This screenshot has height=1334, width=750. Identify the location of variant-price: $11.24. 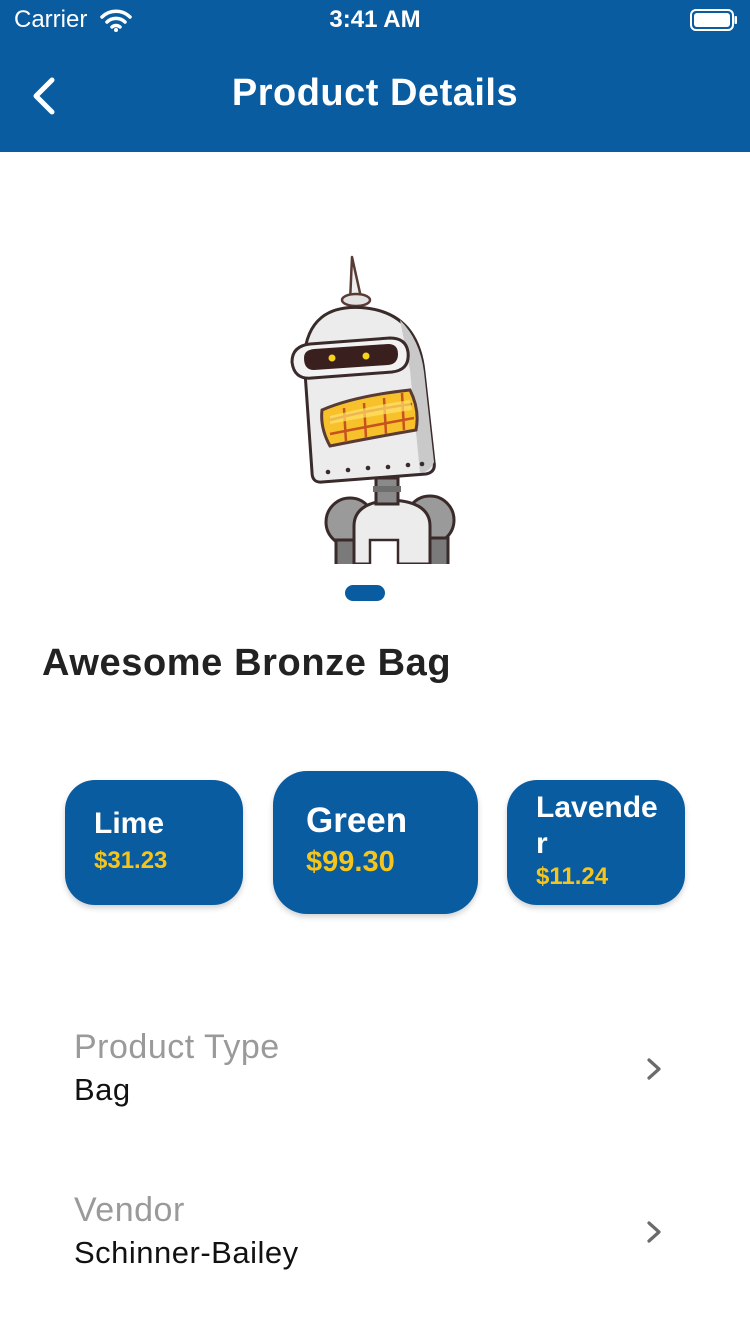
(572, 876).